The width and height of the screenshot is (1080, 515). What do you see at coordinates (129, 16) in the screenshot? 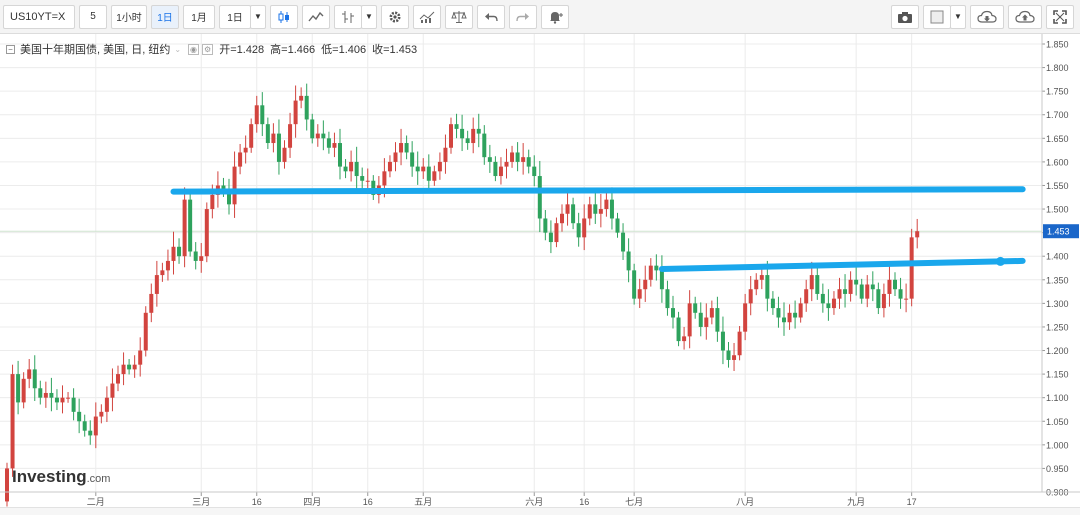
I see `interval-1h-button: 1小时` at bounding box center [129, 16].